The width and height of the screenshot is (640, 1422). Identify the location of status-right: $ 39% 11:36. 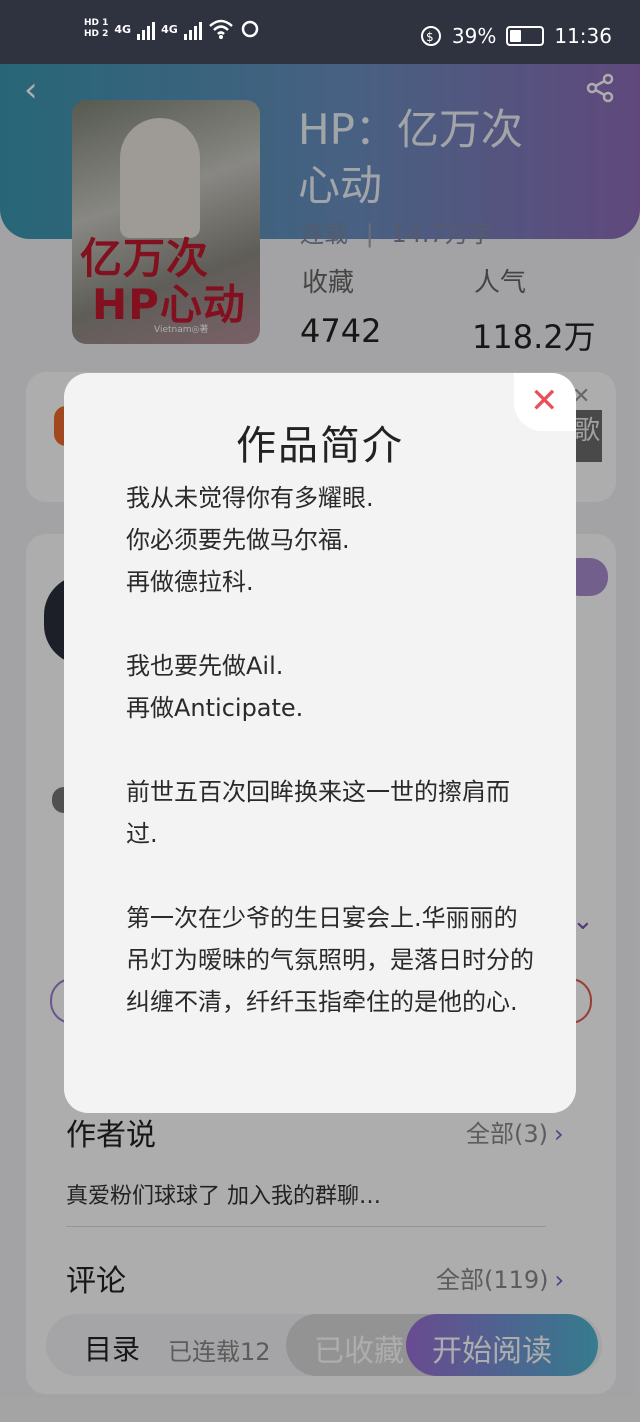
(516, 36).